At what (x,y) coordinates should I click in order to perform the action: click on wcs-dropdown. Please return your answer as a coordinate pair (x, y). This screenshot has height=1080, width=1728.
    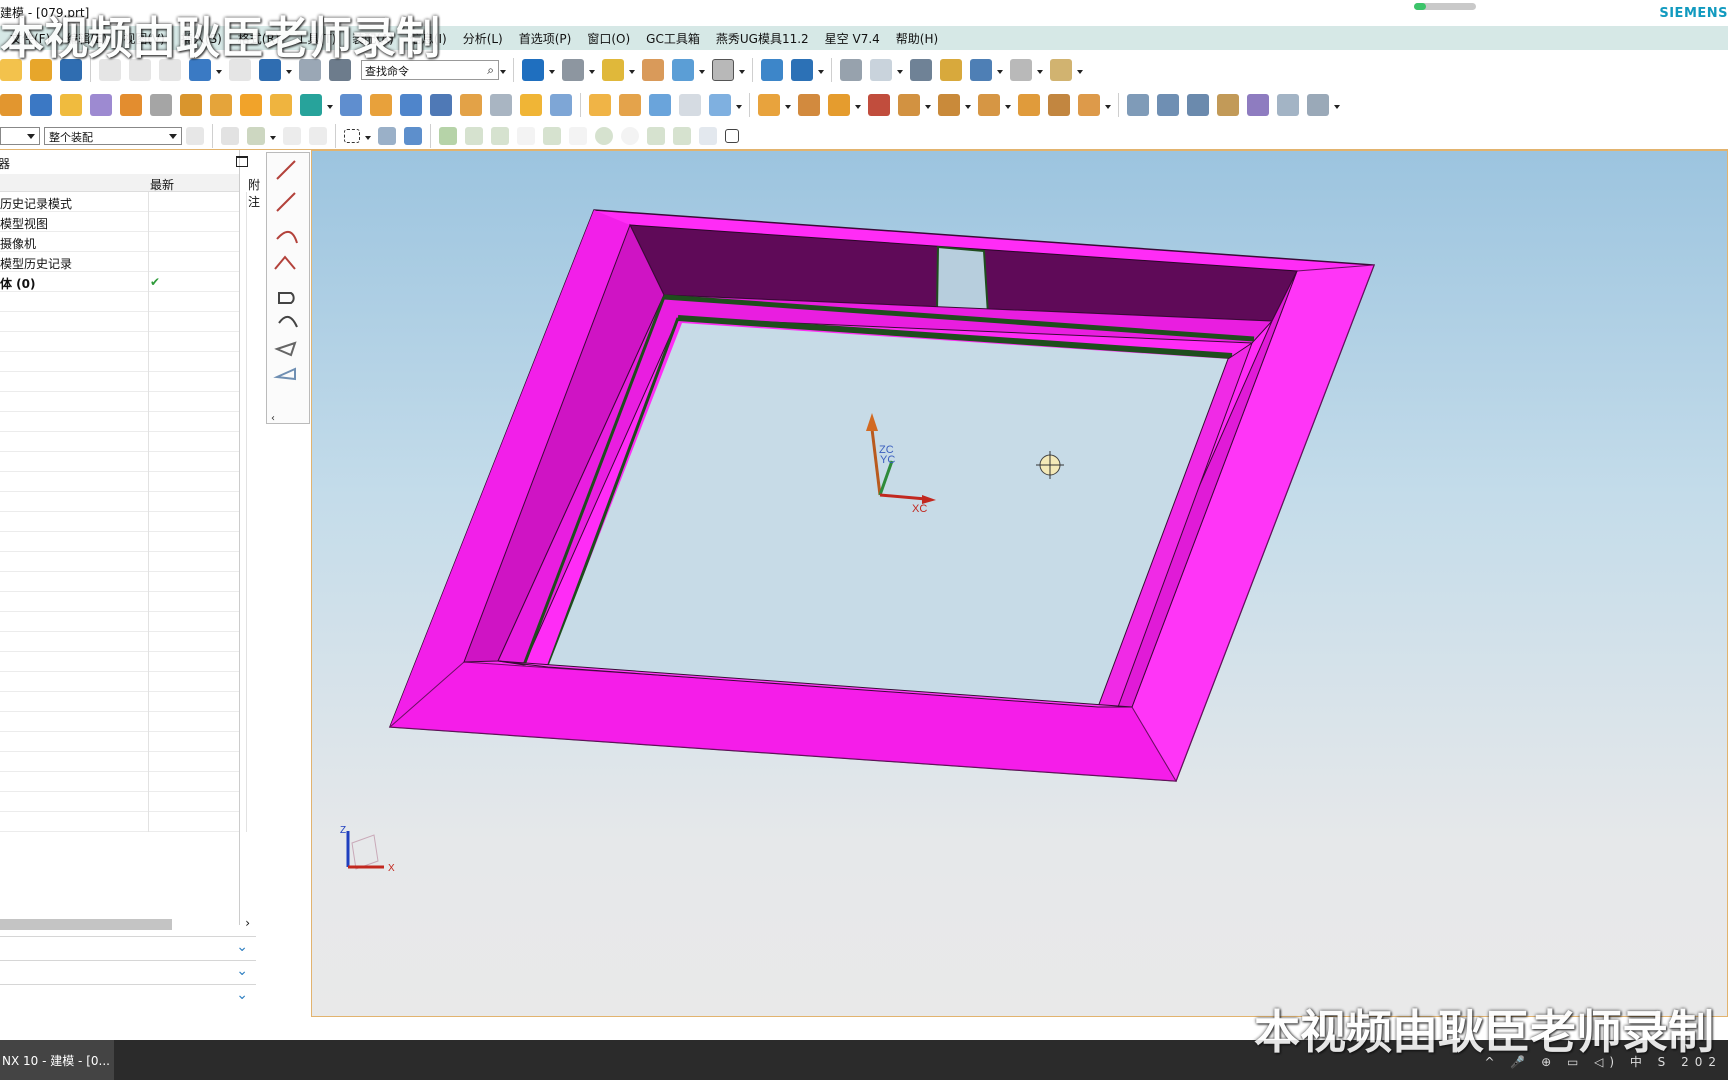
    Looking at the image, I should click on (821, 70).